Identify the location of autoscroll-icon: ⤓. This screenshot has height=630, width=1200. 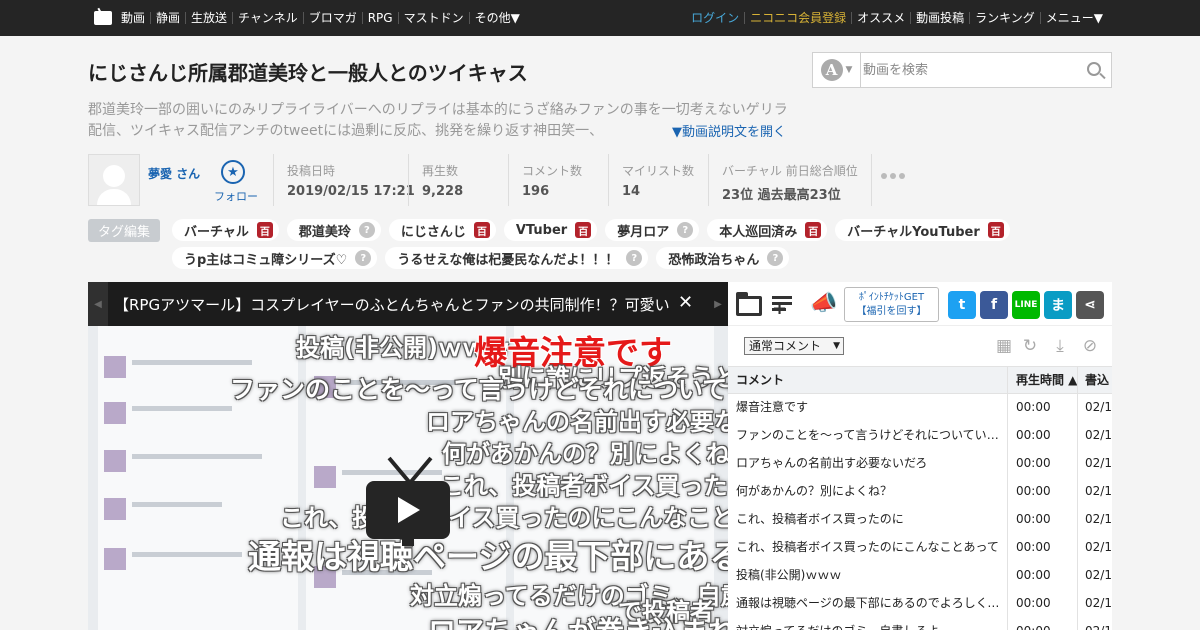
(1060, 346).